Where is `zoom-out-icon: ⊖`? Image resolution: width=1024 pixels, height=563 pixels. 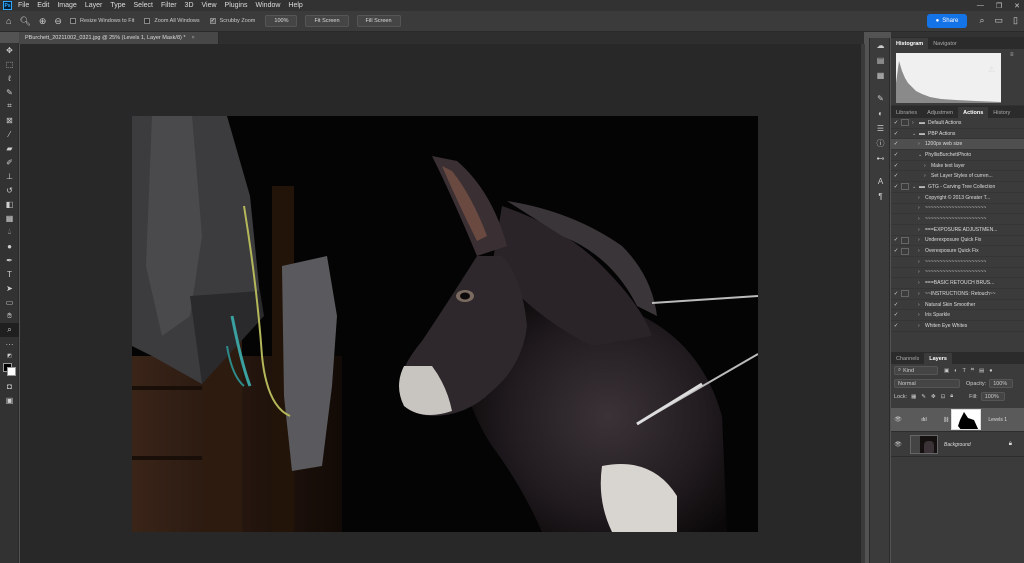 zoom-out-icon: ⊖ is located at coordinates (58, 21).